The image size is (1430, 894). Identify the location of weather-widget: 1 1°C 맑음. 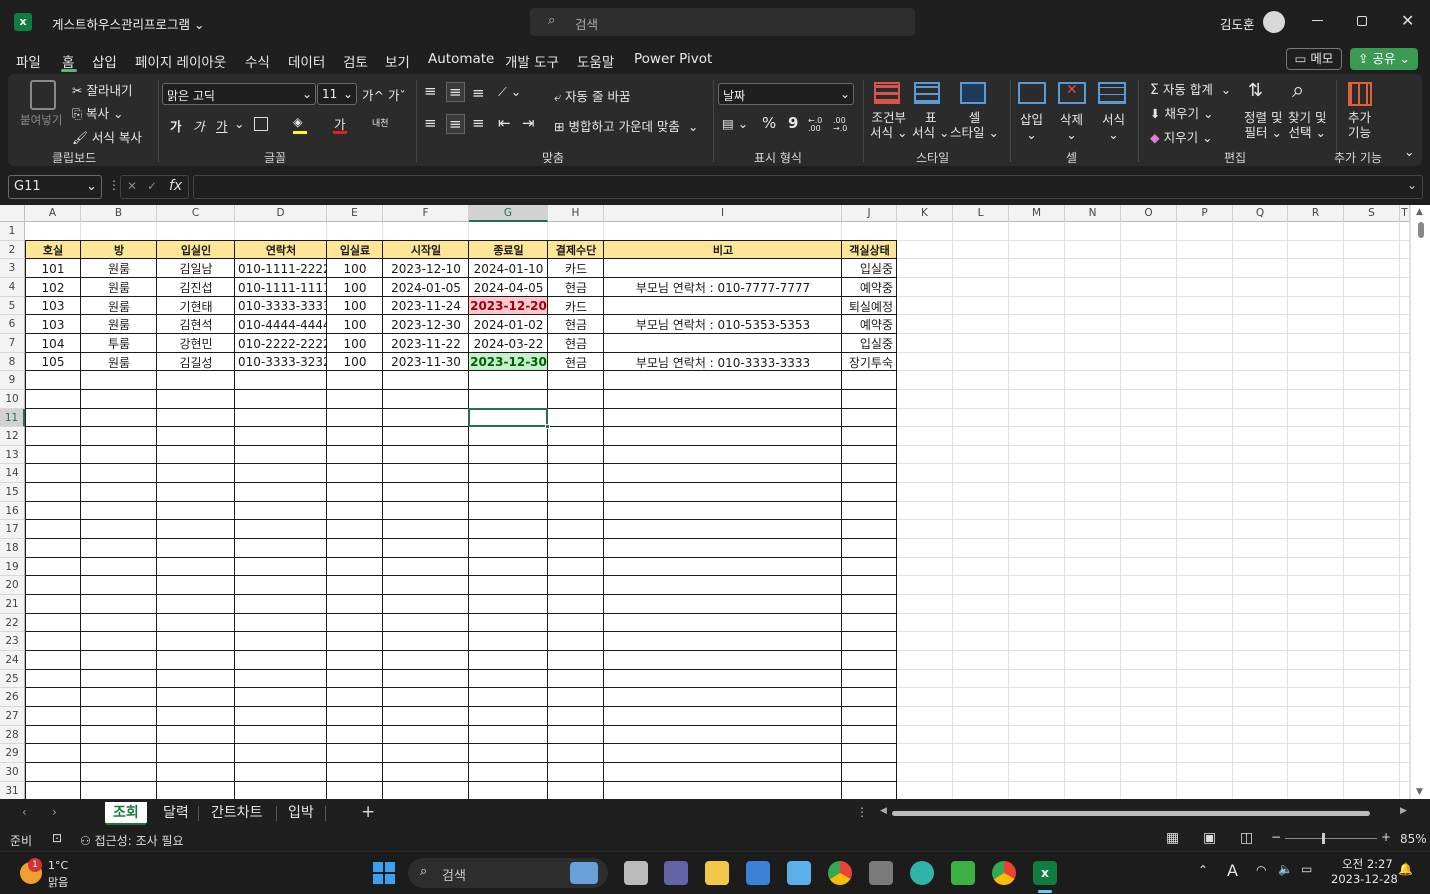
(58, 874).